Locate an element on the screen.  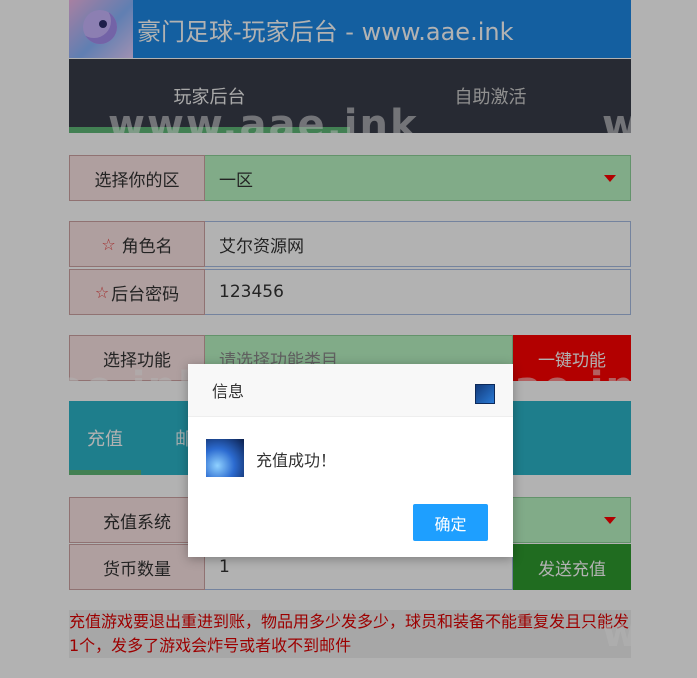
dialog-body: 充值成功！ is located at coordinates (350, 460).